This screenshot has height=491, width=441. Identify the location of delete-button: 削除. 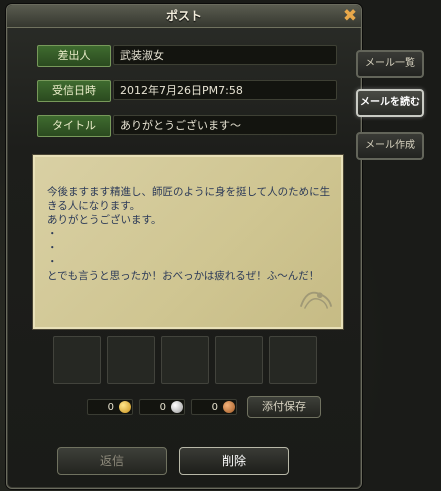
(234, 461).